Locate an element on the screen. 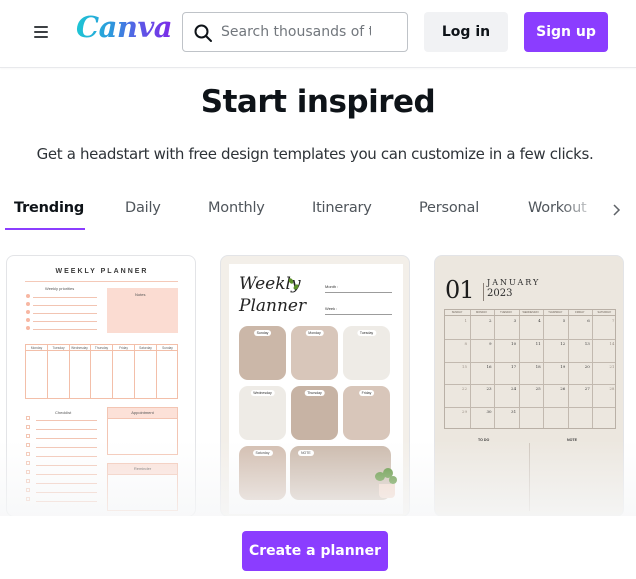 The width and height of the screenshot is (636, 579). page-title: Start inspired is located at coordinates (318, 102).